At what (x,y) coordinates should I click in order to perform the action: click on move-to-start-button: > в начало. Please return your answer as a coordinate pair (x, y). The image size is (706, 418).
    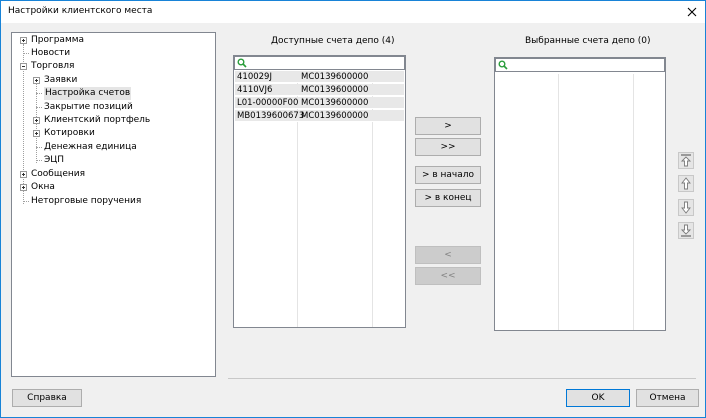
    Looking at the image, I should click on (448, 175).